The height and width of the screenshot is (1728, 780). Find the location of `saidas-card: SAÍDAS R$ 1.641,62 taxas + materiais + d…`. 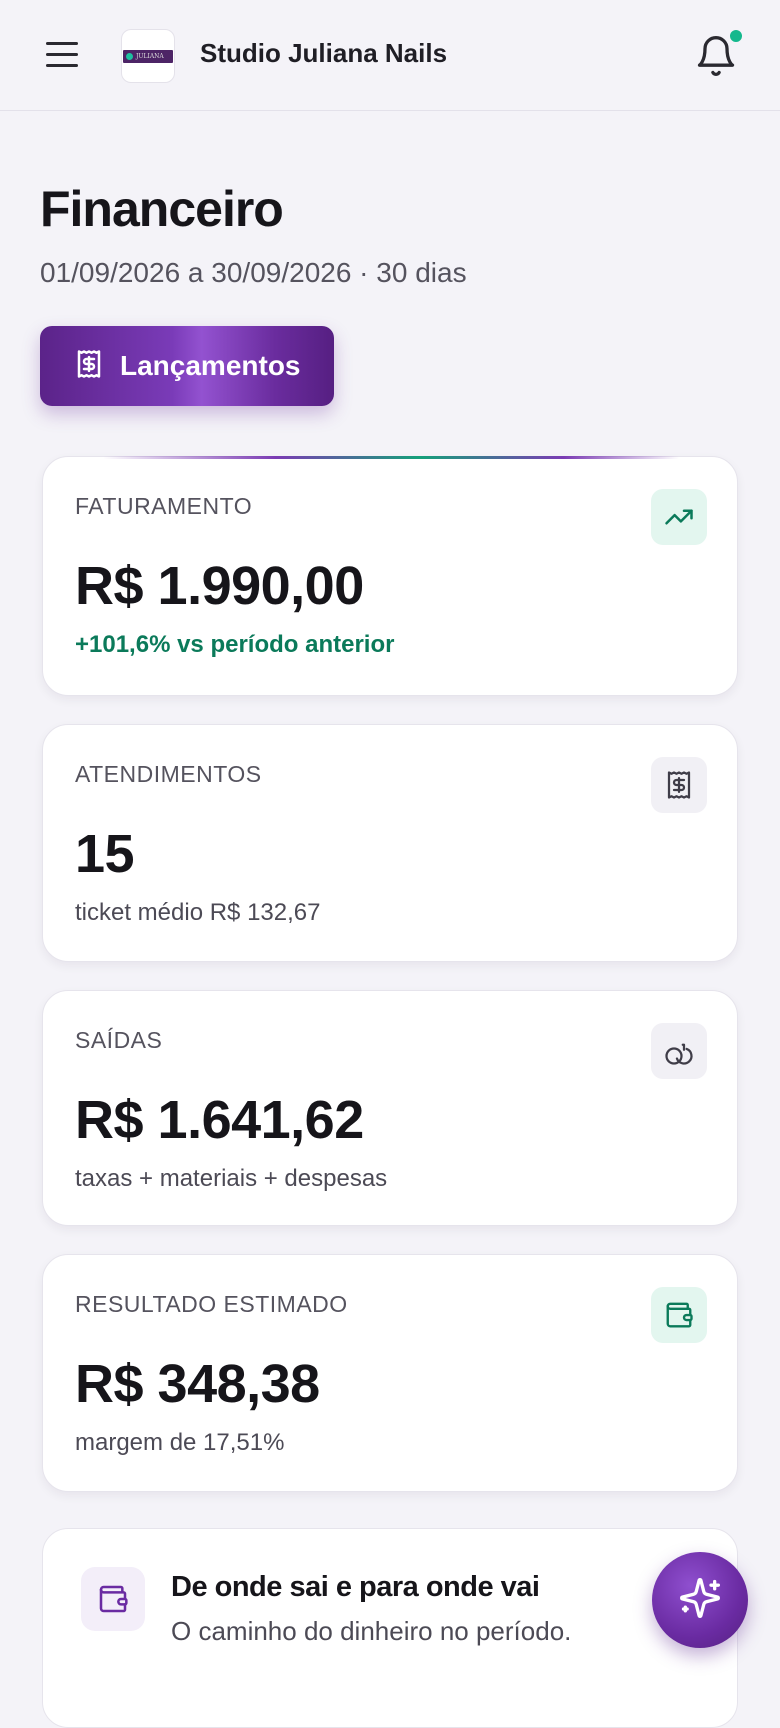

saidas-card: SAÍDAS R$ 1.641,62 taxas + materiais + d… is located at coordinates (390, 1108).